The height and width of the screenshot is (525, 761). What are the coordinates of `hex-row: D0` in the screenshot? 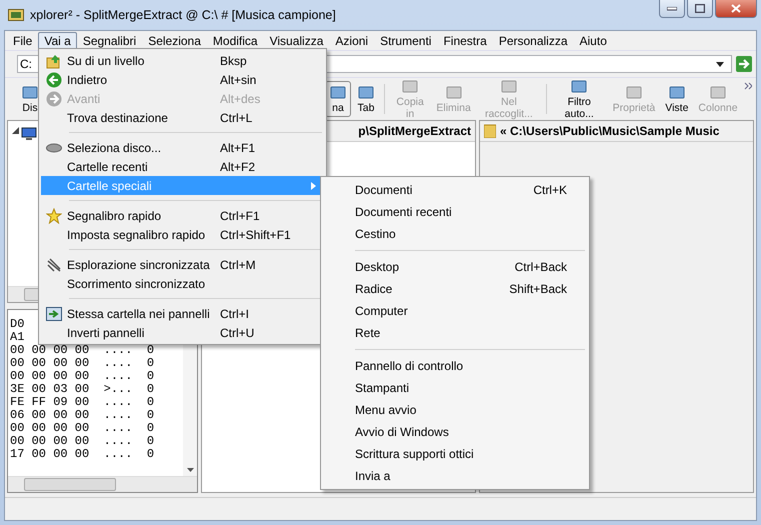 It's located at (17, 324).